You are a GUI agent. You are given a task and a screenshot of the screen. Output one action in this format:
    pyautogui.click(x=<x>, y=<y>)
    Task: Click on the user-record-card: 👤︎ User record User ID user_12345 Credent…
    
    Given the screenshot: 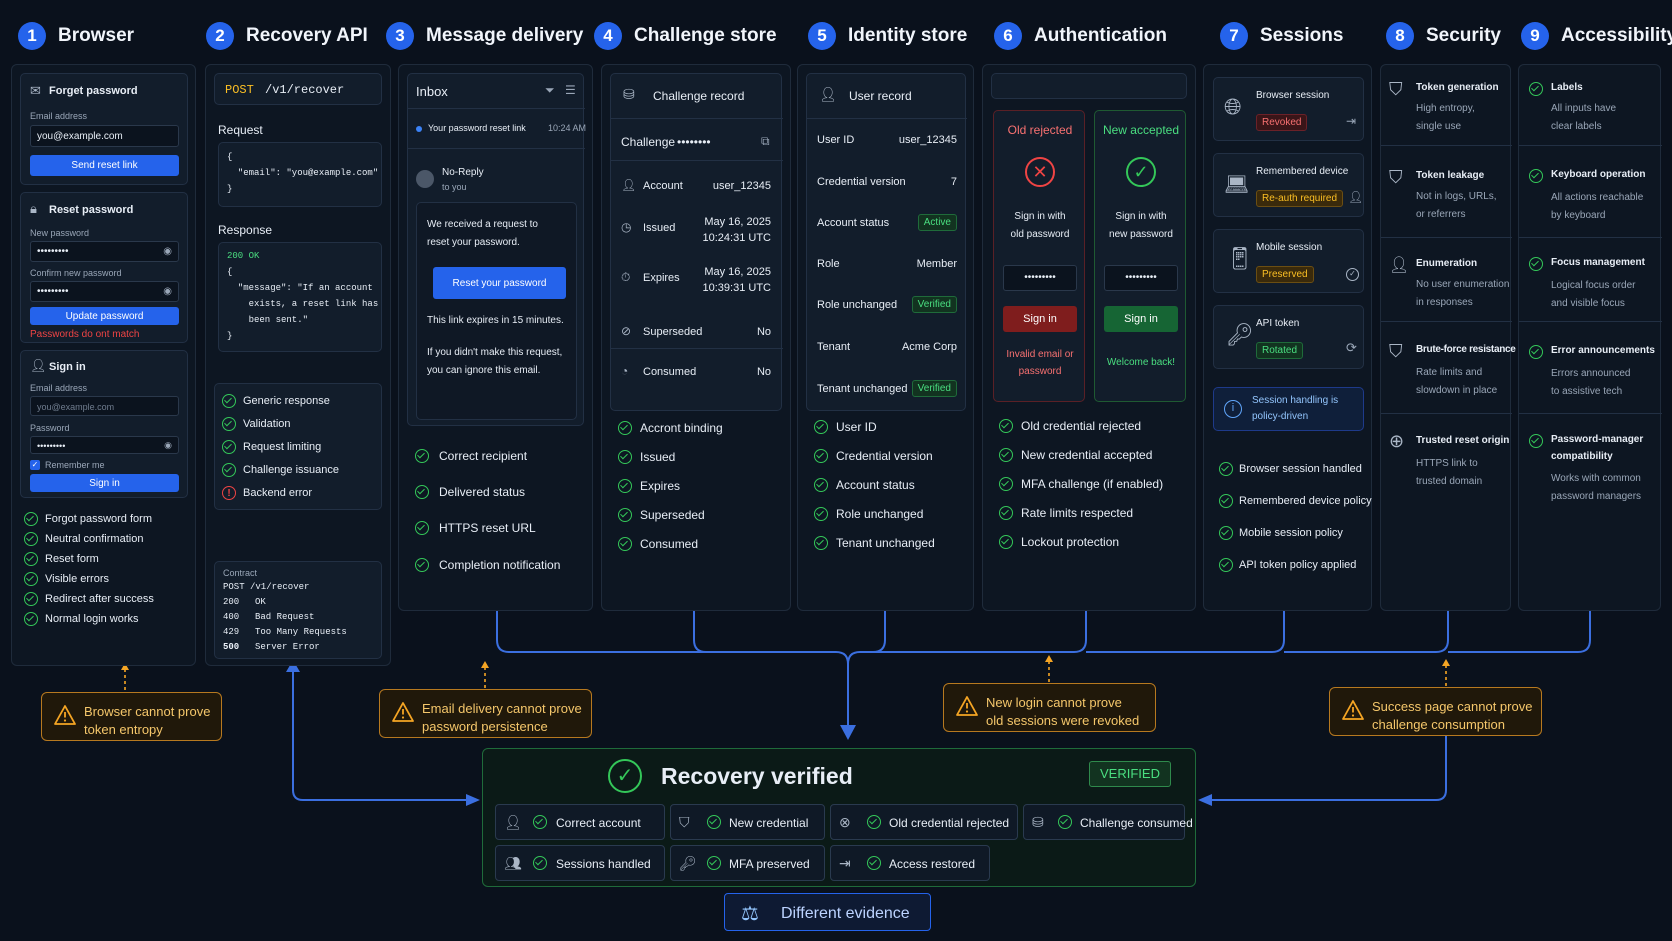 What is the action you would take?
    pyautogui.click(x=886, y=242)
    